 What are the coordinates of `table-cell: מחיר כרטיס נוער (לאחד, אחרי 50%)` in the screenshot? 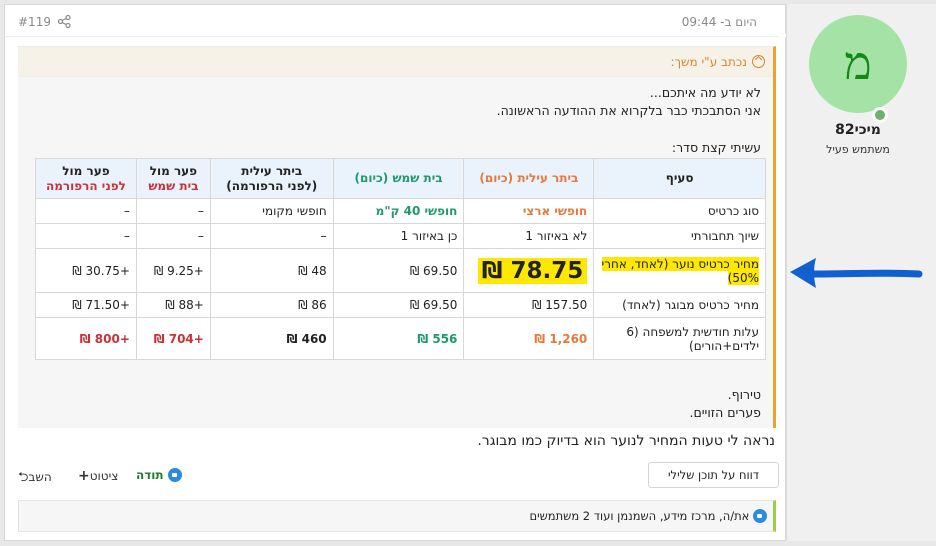 It's located at (679, 270).